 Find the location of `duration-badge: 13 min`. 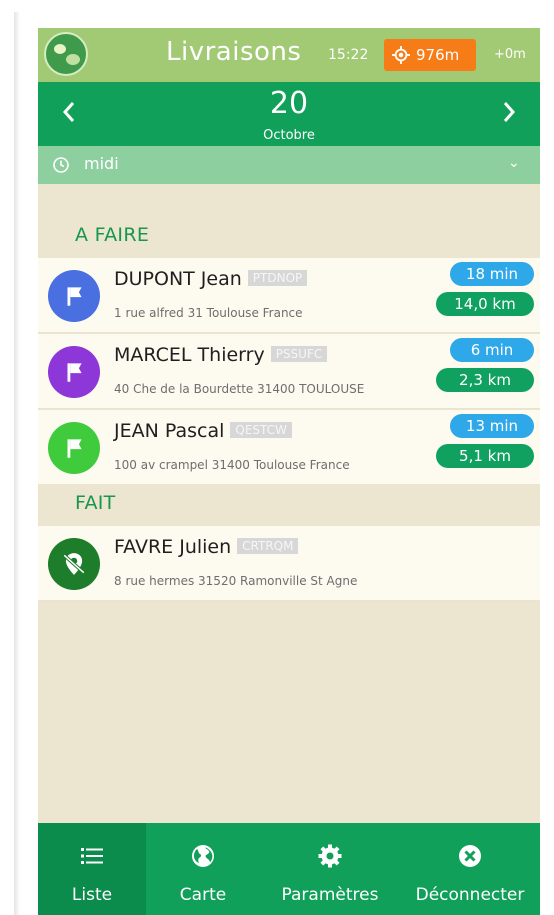

duration-badge: 13 min is located at coordinates (492, 426).